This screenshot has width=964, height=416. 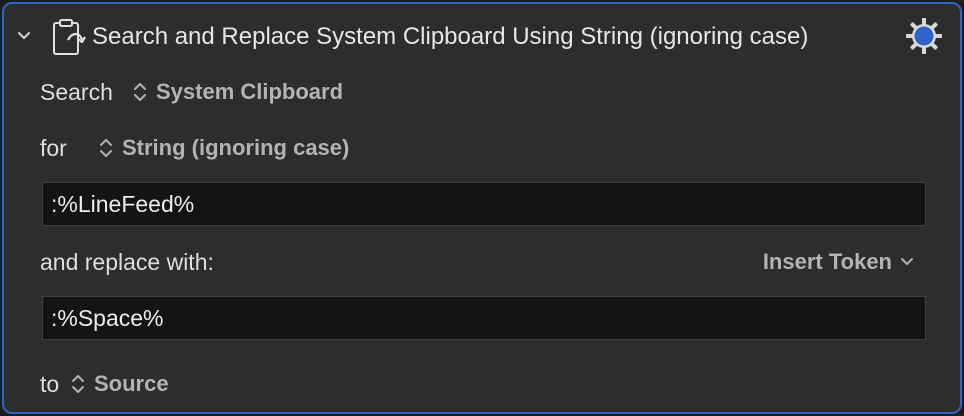 What do you see at coordinates (924, 36) in the screenshot?
I see `gear-icon` at bounding box center [924, 36].